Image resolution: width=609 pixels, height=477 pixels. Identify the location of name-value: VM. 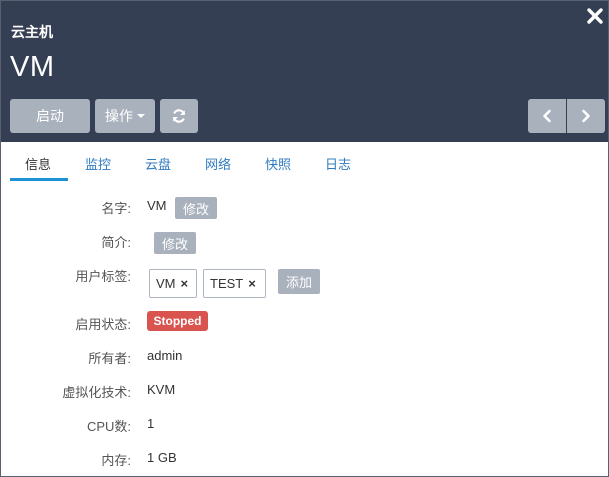
(157, 205).